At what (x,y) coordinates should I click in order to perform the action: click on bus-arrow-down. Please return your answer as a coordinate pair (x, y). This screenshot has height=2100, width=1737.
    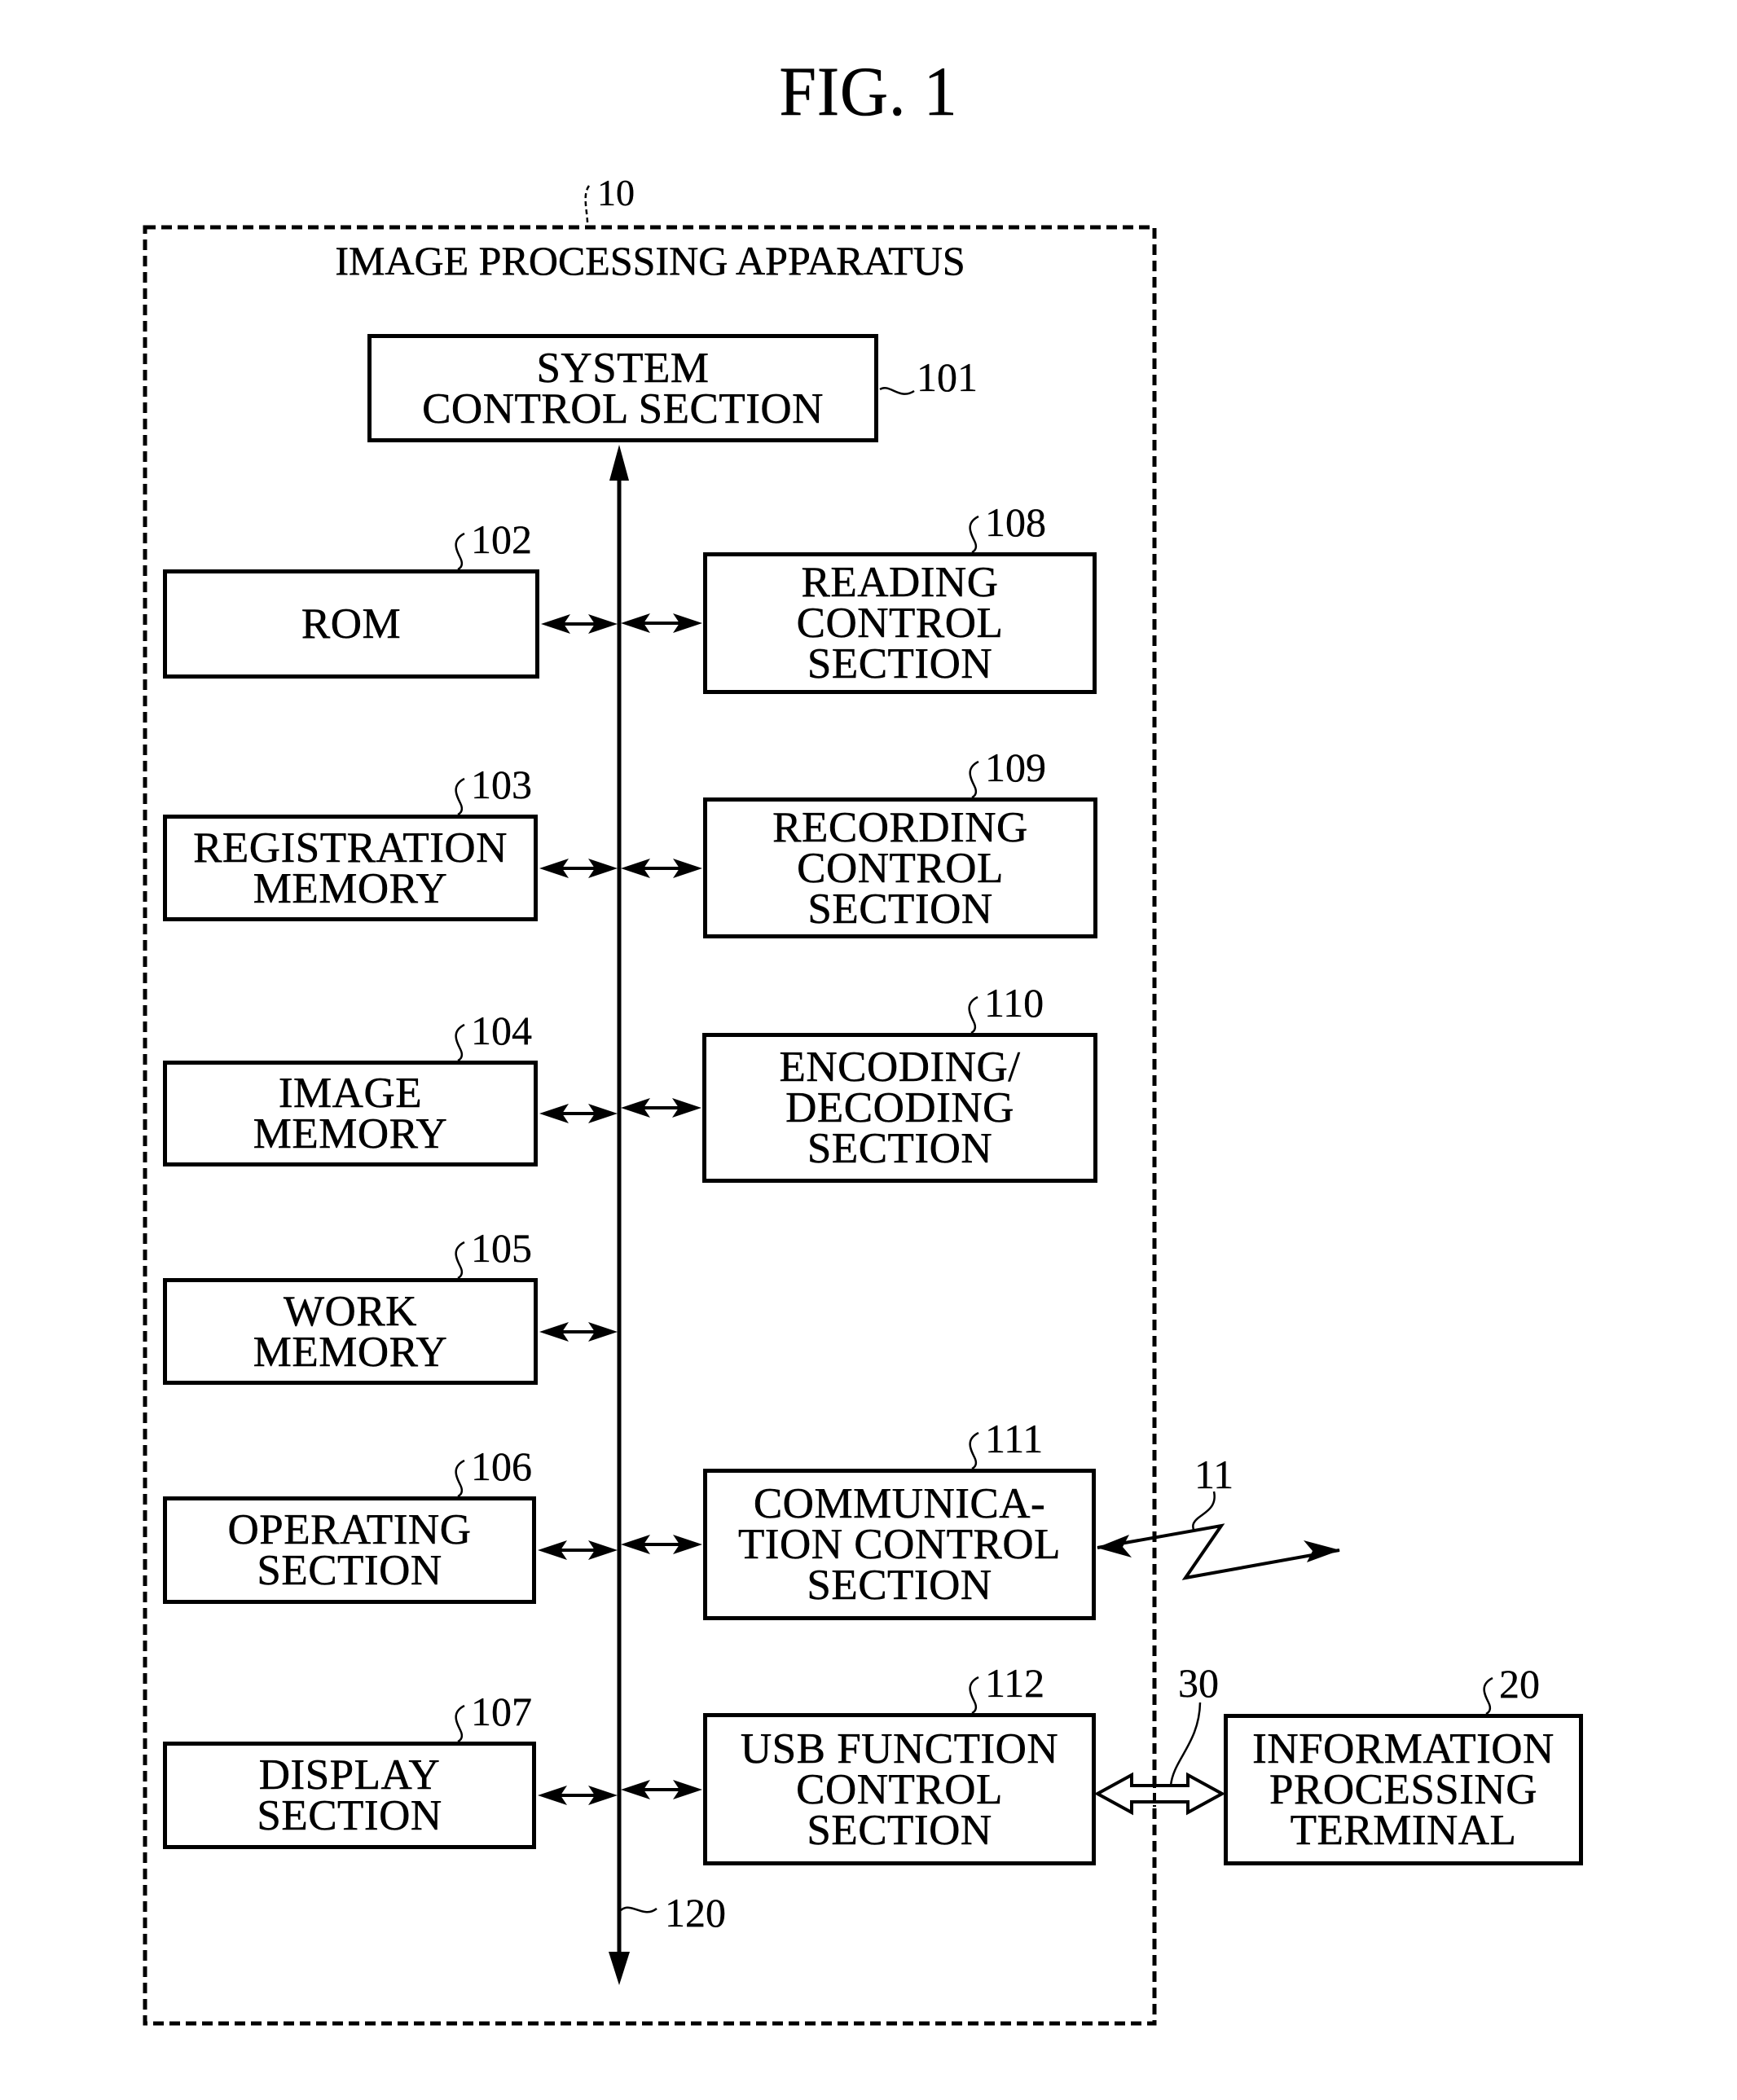
    Looking at the image, I should click on (619, 1968).